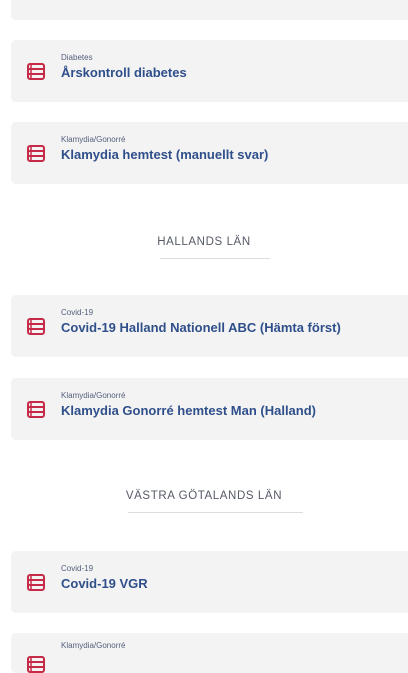 This screenshot has height=673, width=408. Describe the element at coordinates (209, 653) in the screenshot. I see `test-card-klamydia-partial: Klamydia/Gonorré` at that location.